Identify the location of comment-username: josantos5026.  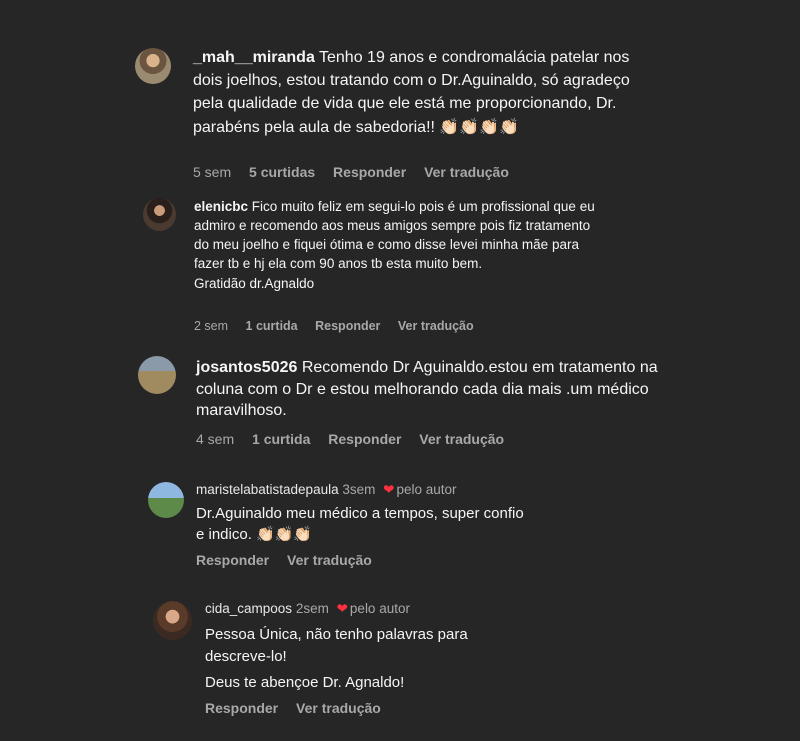
(246, 367).